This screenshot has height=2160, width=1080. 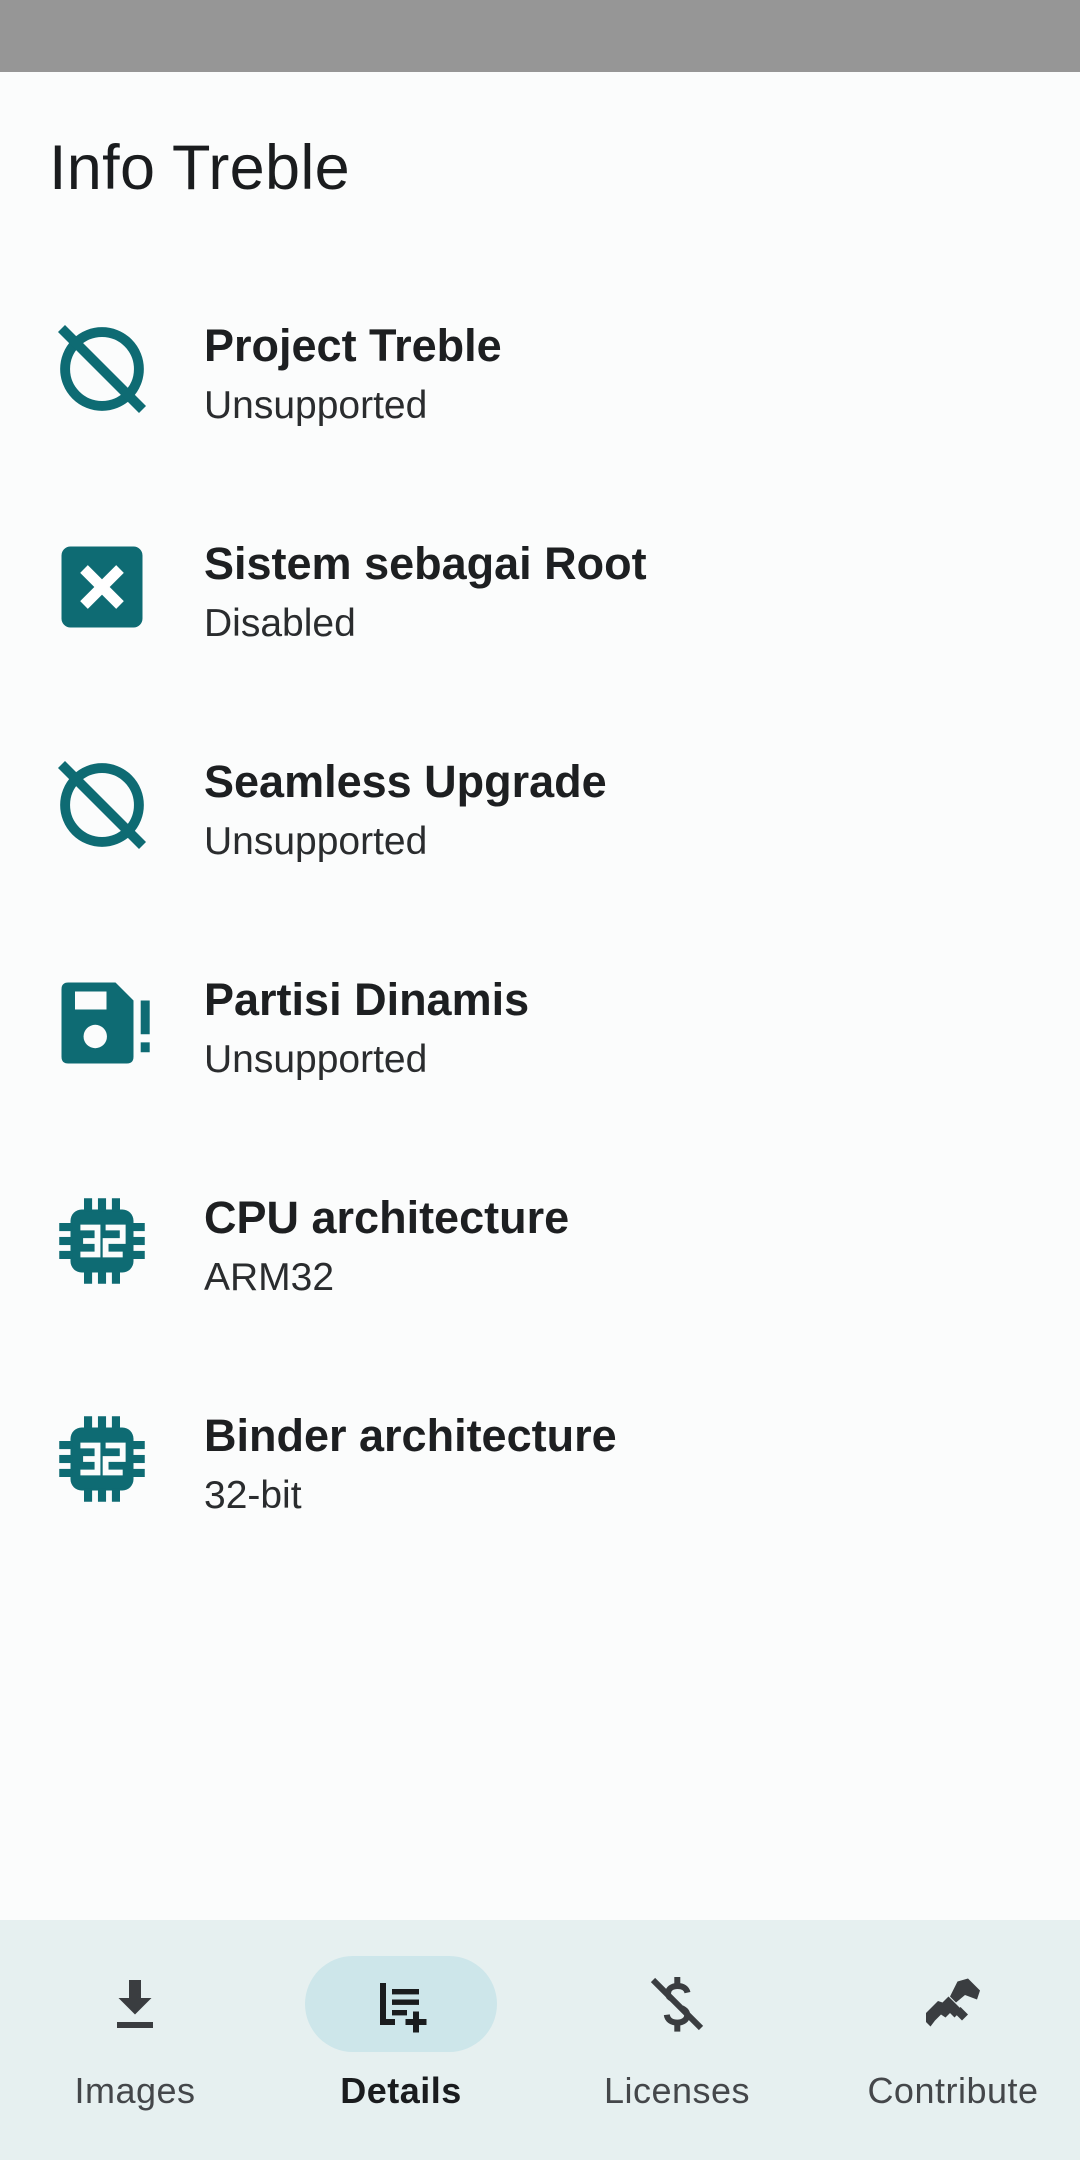 What do you see at coordinates (405, 781) in the screenshot?
I see `item-title: Seamless Upgrade` at bounding box center [405, 781].